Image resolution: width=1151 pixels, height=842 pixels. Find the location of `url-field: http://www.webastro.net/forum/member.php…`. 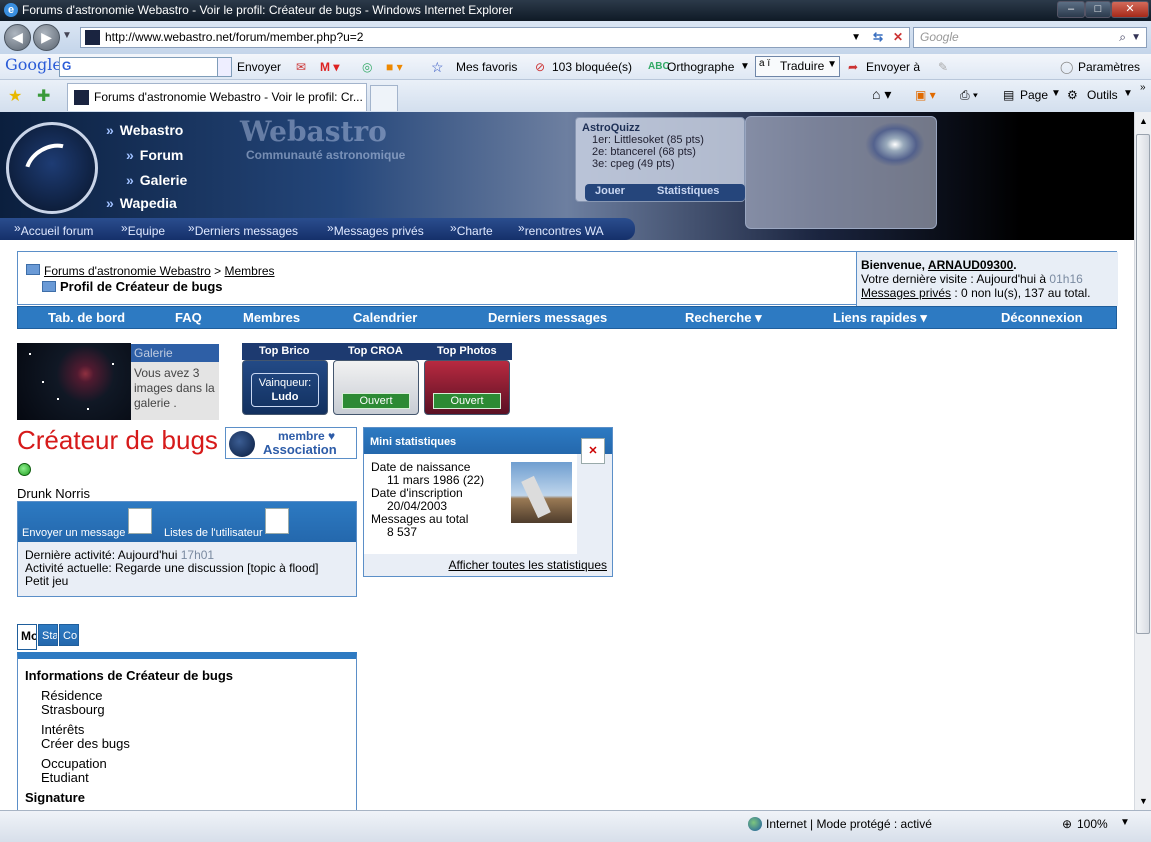

url-field: http://www.webastro.net/forum/member.php… is located at coordinates (495, 37).